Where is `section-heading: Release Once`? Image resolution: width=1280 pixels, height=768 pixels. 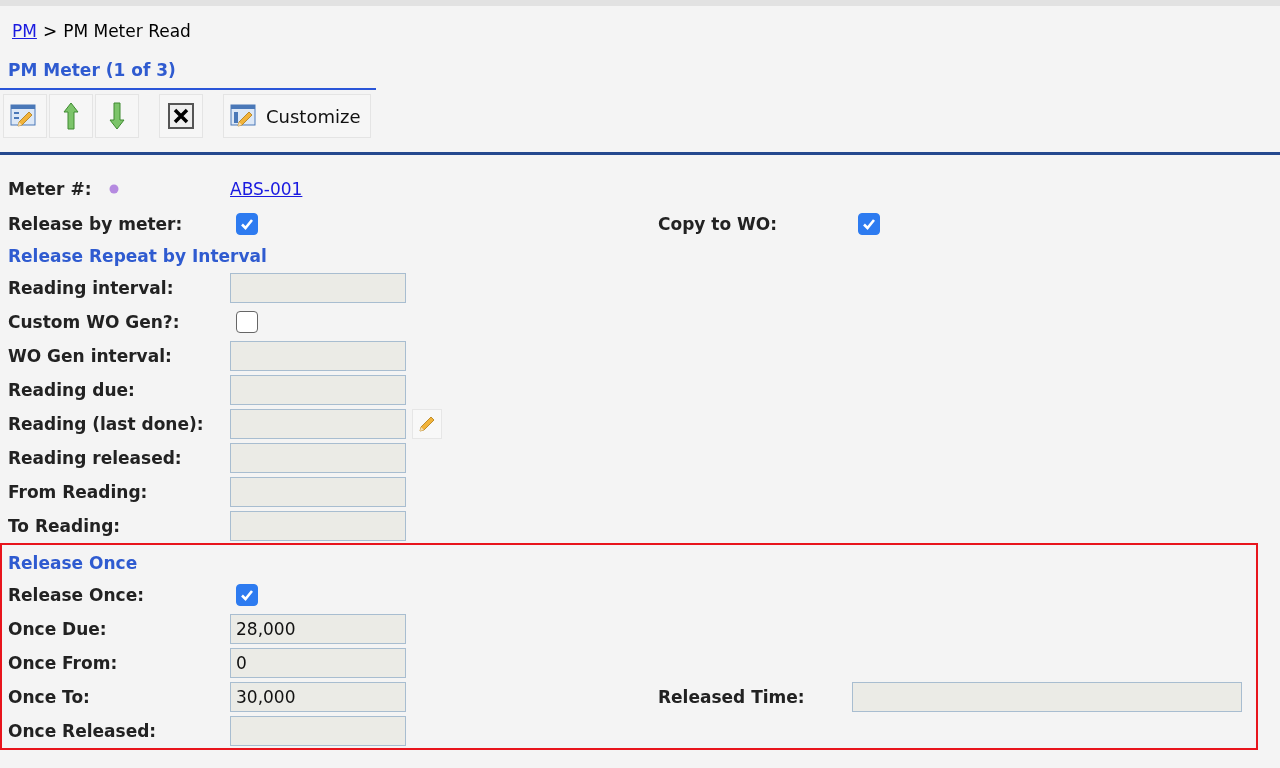 section-heading: Release Once is located at coordinates (73, 563).